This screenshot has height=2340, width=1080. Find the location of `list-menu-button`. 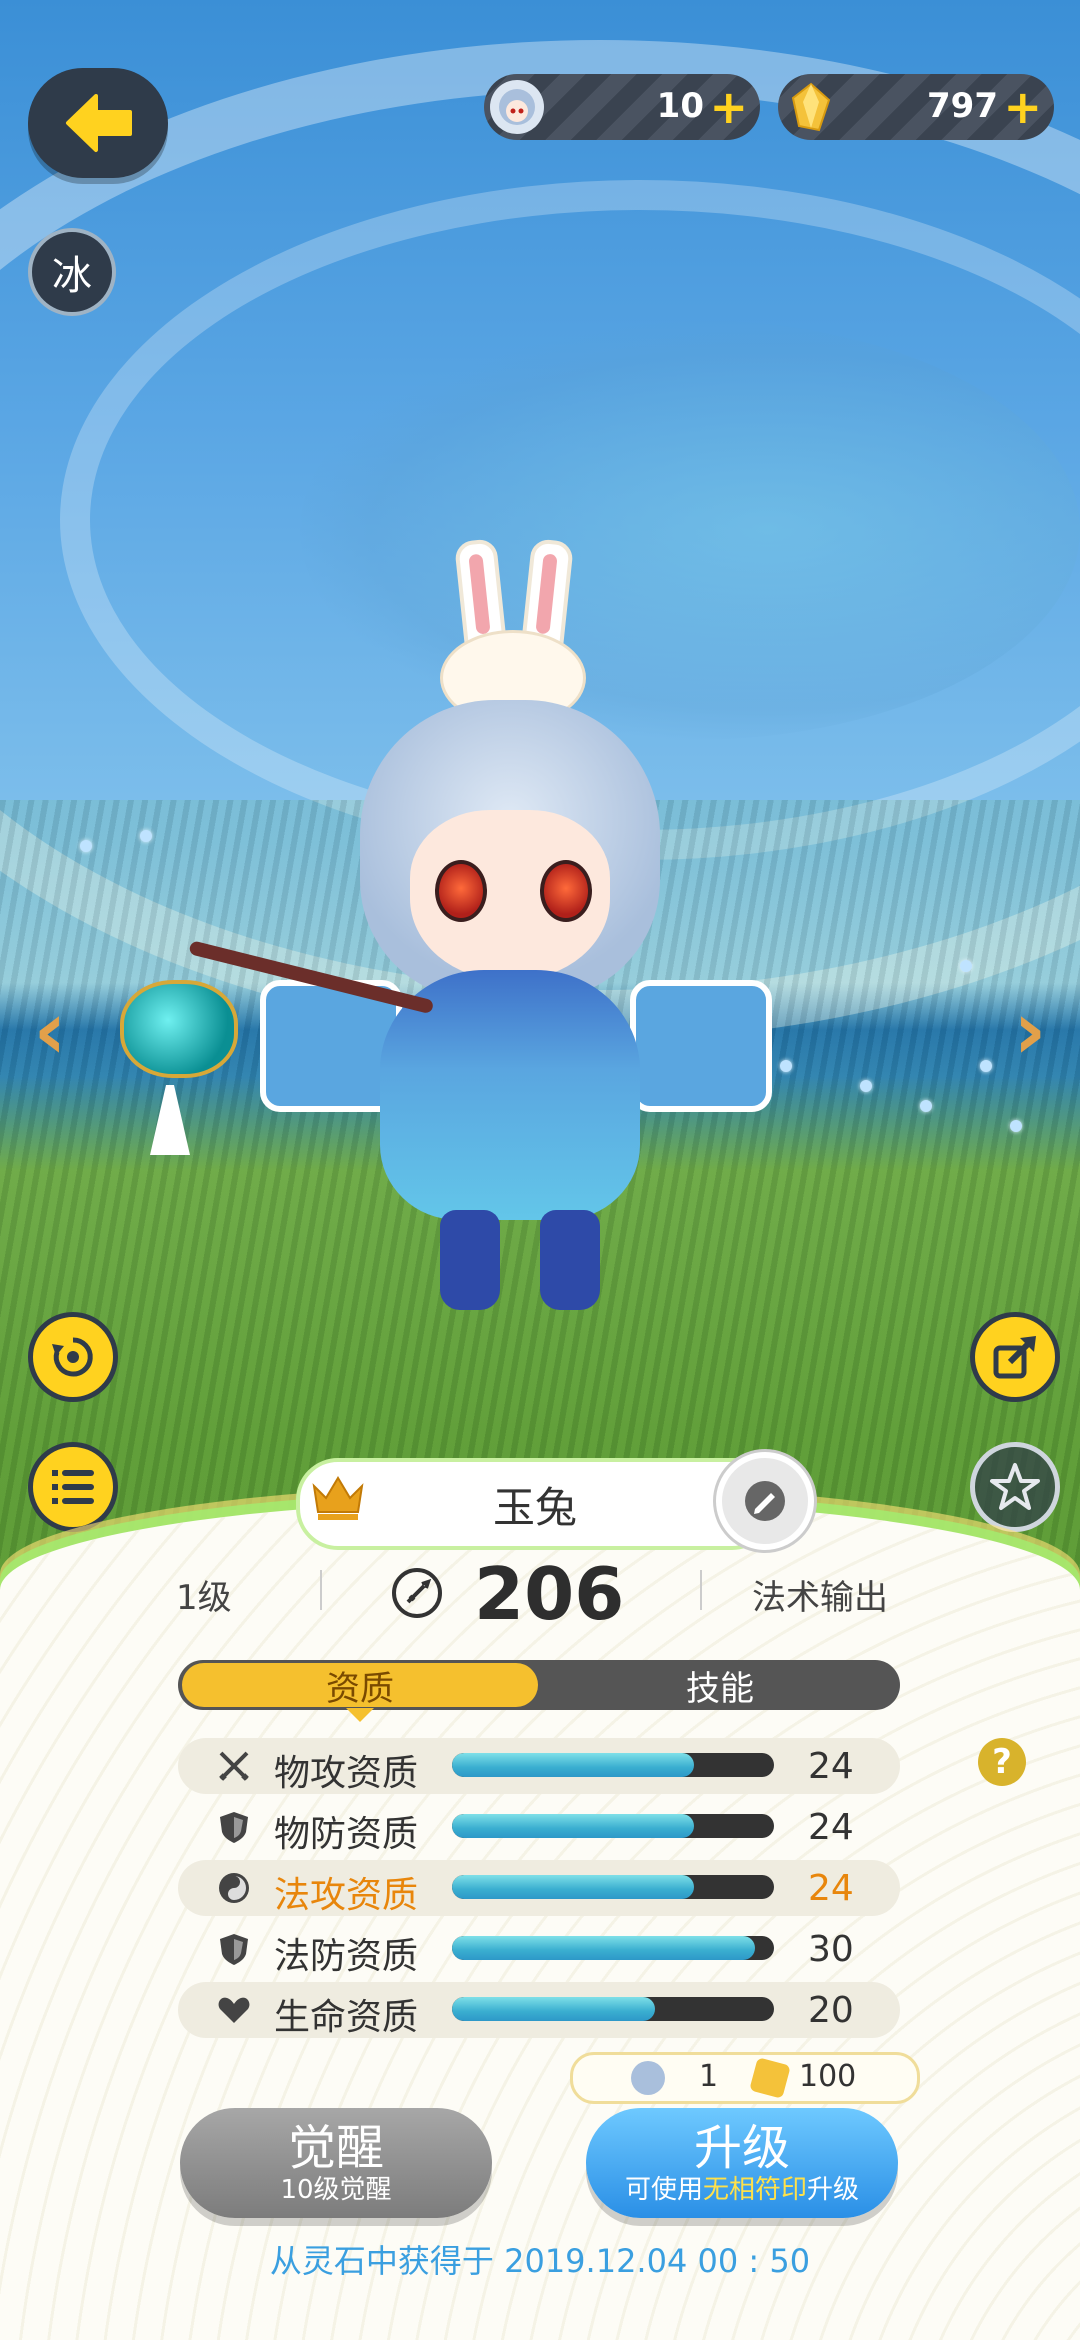

list-menu-button is located at coordinates (73, 1487).